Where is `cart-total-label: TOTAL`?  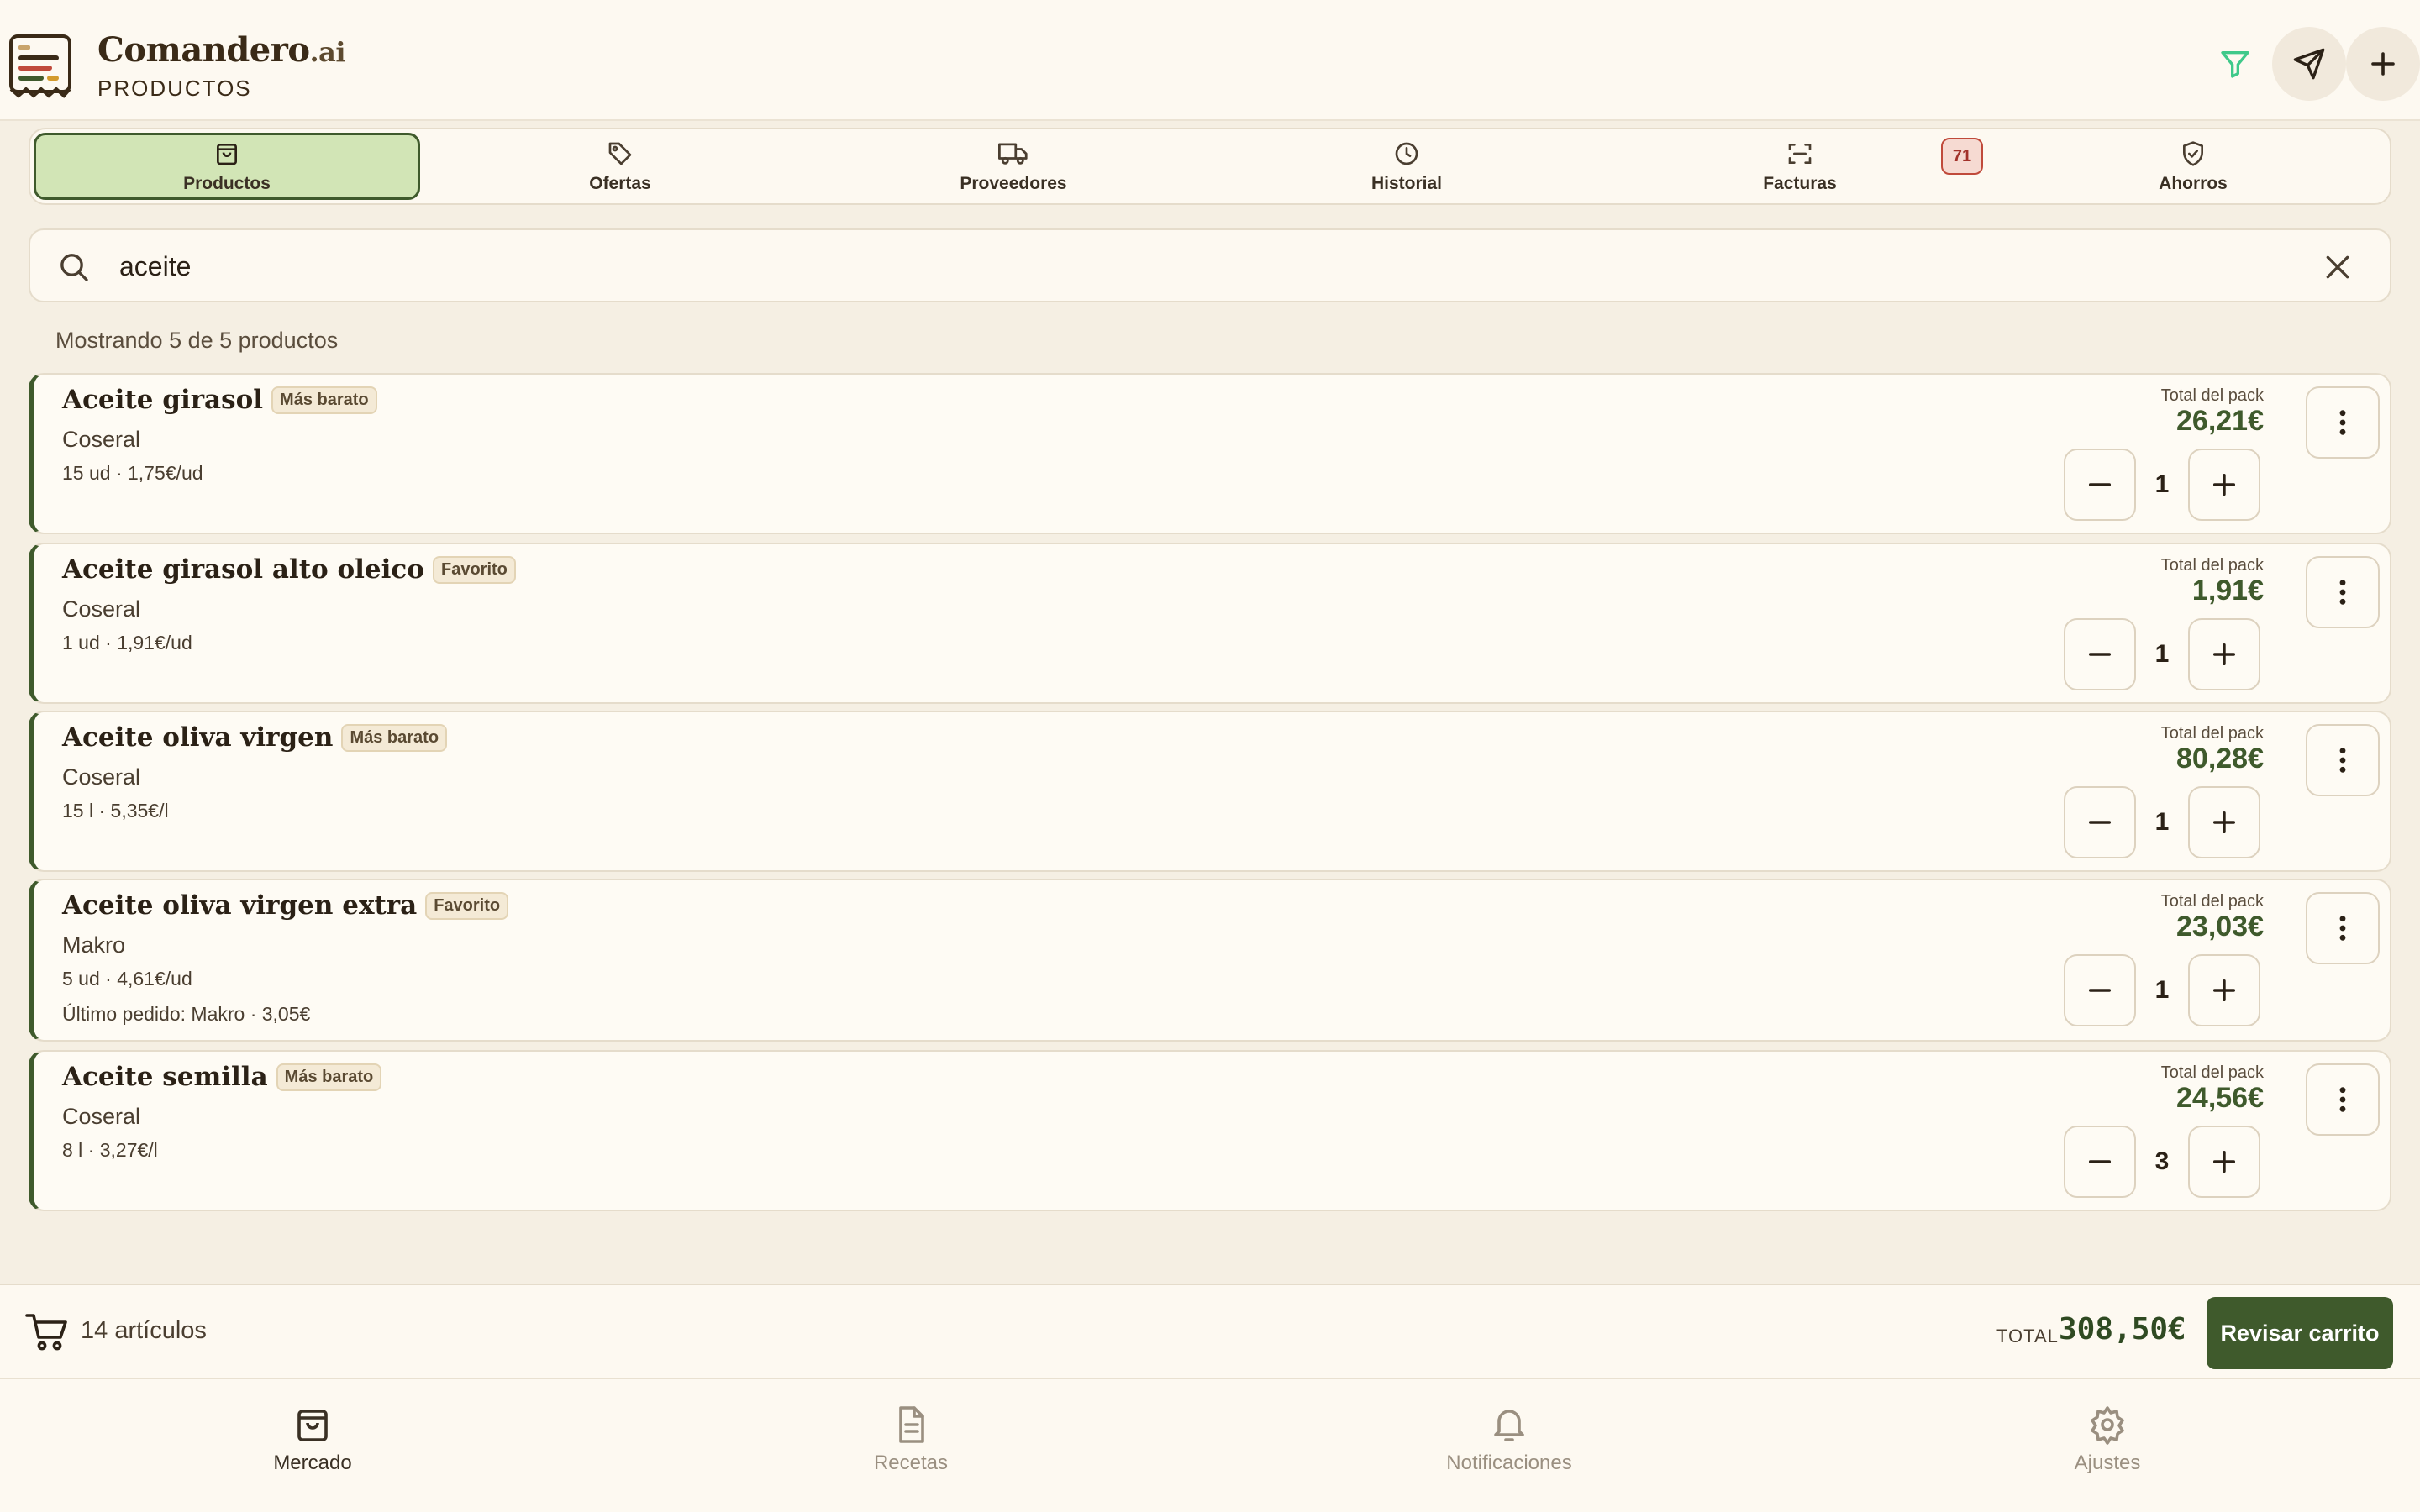
cart-total-label: TOTAL is located at coordinates (2028, 1336).